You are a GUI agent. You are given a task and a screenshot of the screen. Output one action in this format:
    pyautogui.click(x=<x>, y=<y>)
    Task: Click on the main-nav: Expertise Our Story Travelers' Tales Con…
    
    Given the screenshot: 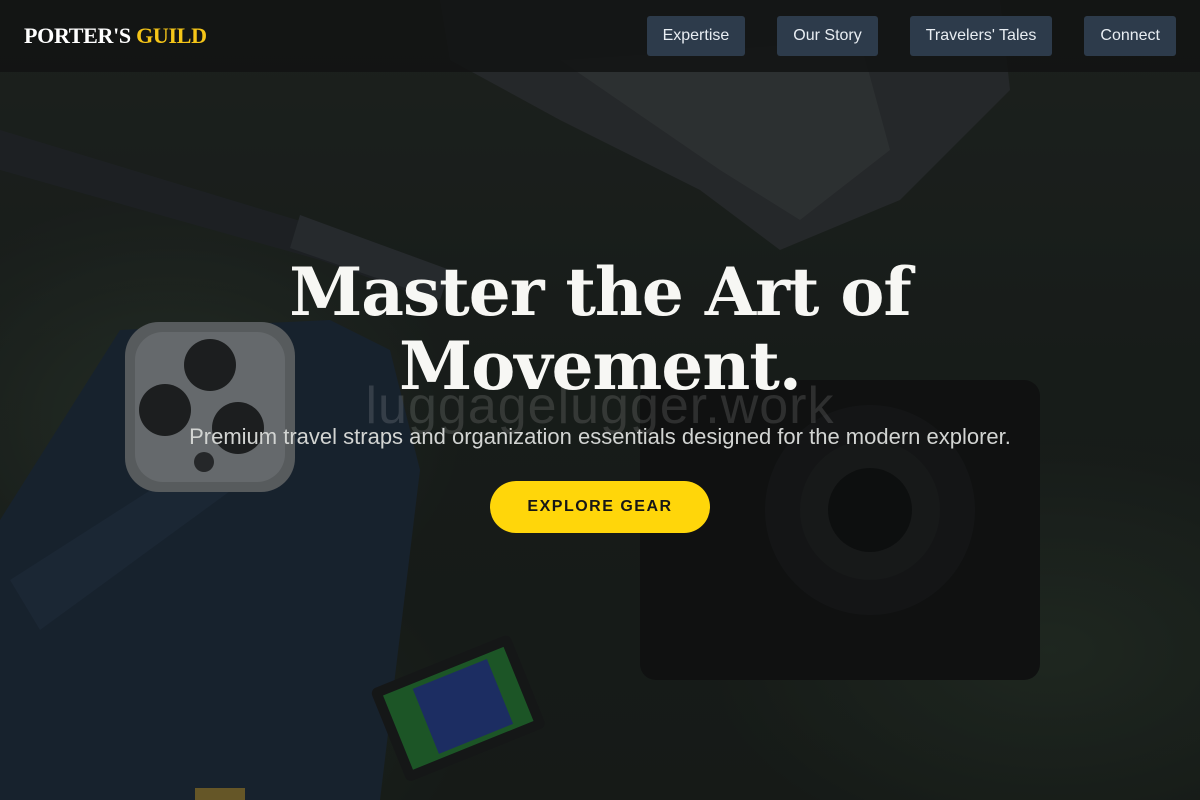 What is the action you would take?
    pyautogui.click(x=911, y=36)
    